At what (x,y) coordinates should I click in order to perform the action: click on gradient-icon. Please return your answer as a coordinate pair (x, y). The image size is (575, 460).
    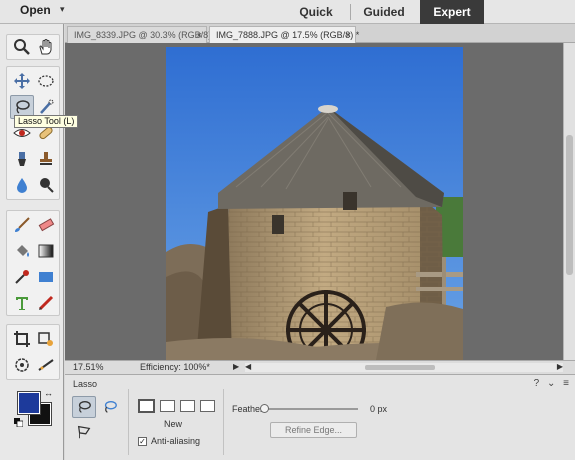
    Looking at the image, I should click on (46, 251).